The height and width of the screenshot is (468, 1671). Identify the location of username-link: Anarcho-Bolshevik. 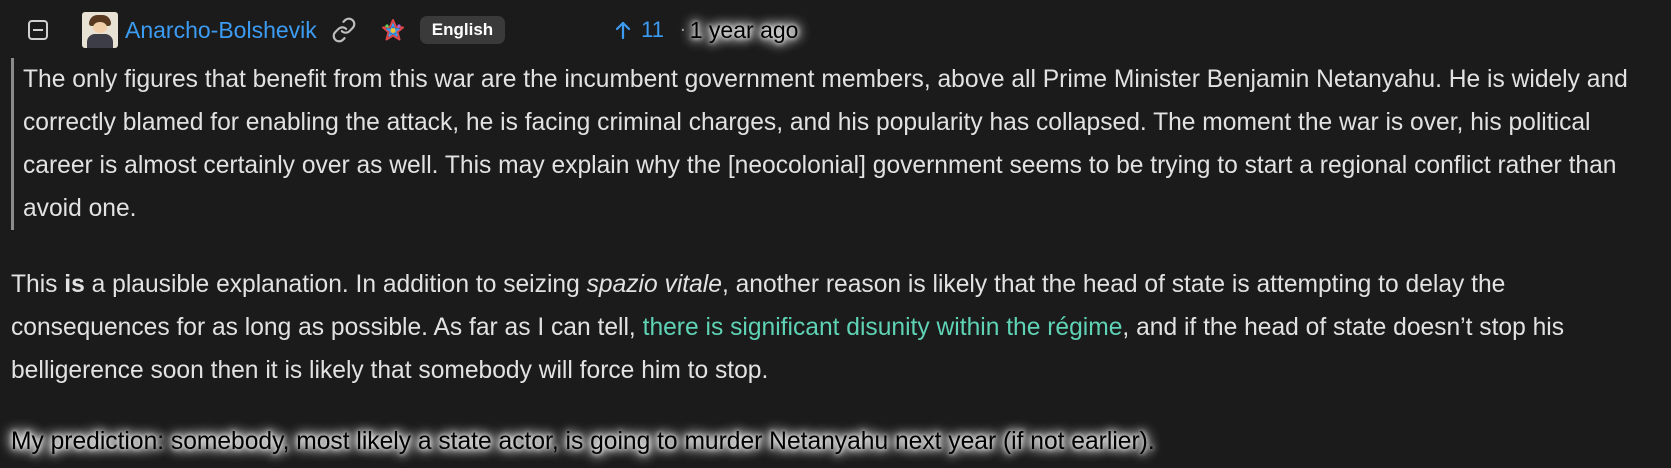
(221, 30).